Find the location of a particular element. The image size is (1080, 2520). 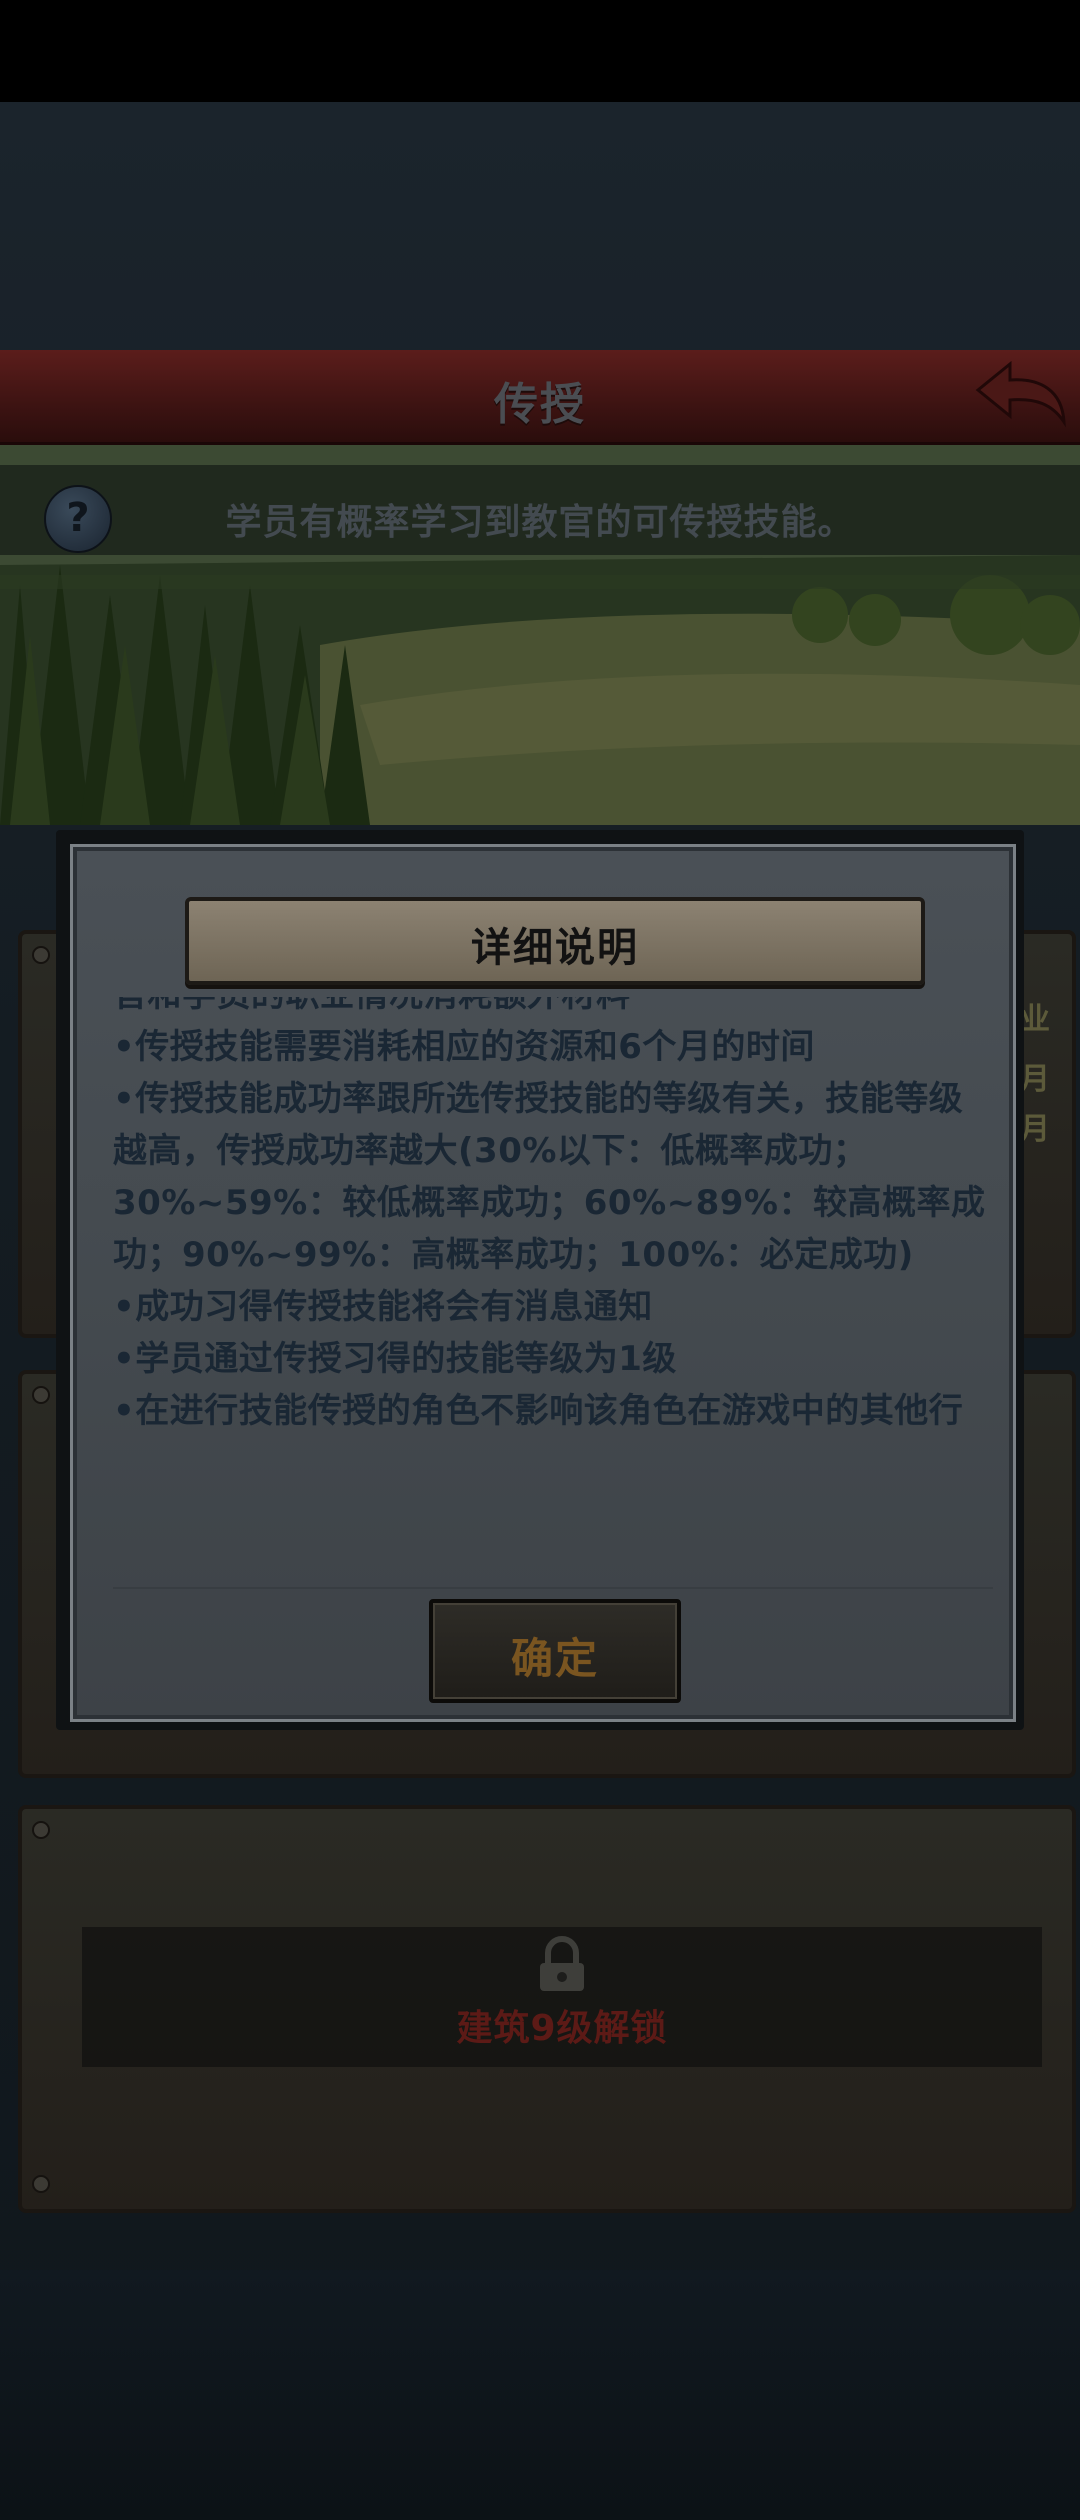

confirm-button: 确定 is located at coordinates (555, 1651).